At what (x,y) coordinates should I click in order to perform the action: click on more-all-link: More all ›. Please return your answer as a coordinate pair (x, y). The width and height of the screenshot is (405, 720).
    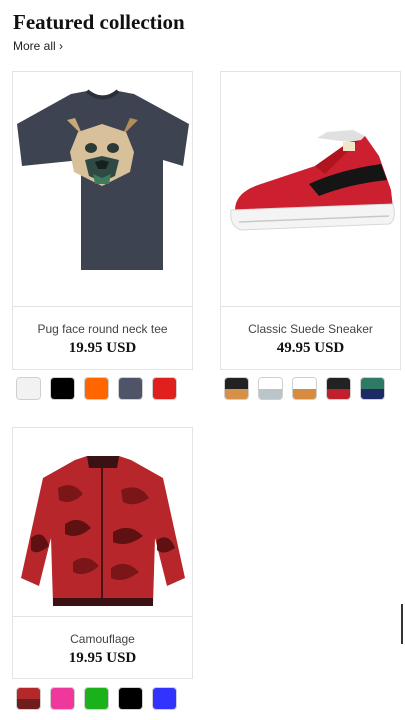
    Looking at the image, I should click on (38, 46).